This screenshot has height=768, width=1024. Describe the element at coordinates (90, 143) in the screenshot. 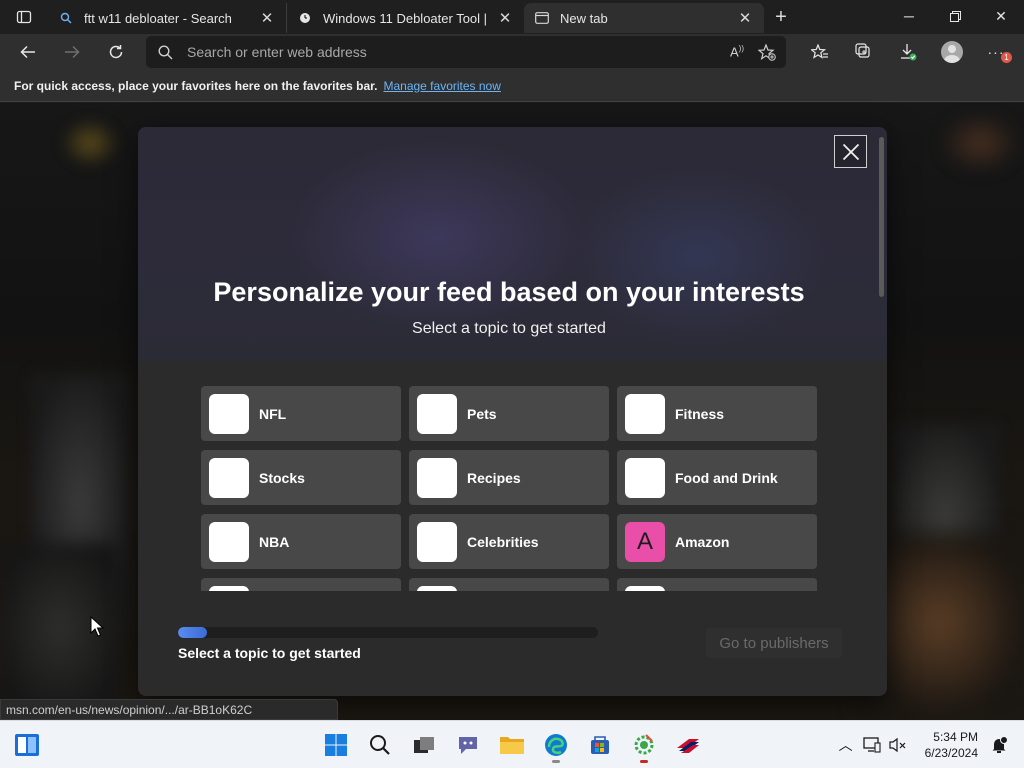

I see `blurred-tile` at that location.